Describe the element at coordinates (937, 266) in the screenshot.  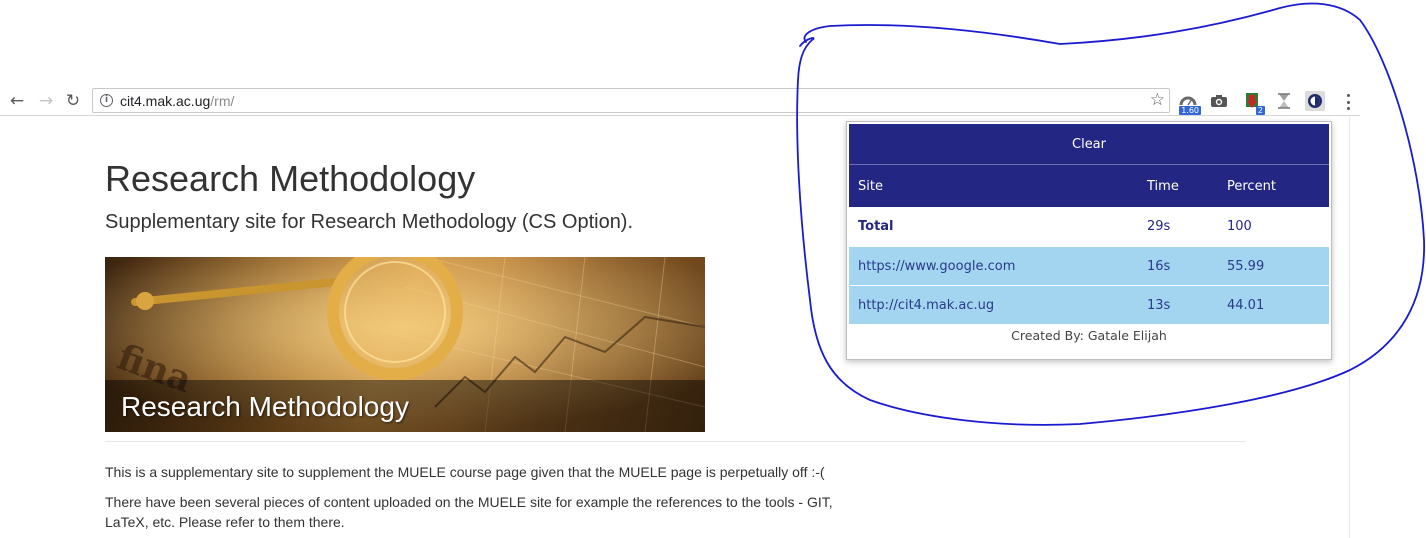
I see `site-cell: https://www.google.com` at that location.